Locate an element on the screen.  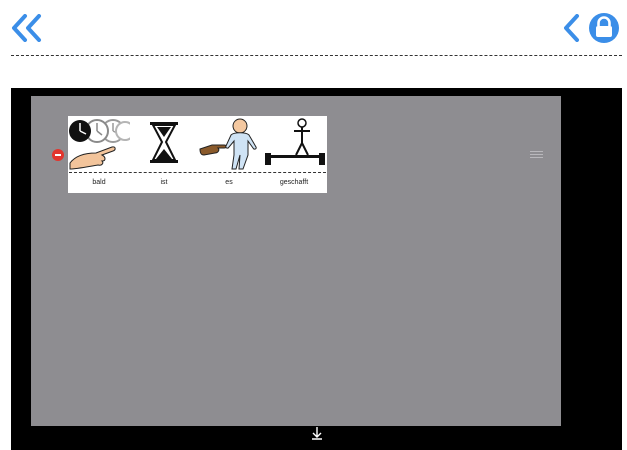
remove-sentence-button is located at coordinates (58, 155).